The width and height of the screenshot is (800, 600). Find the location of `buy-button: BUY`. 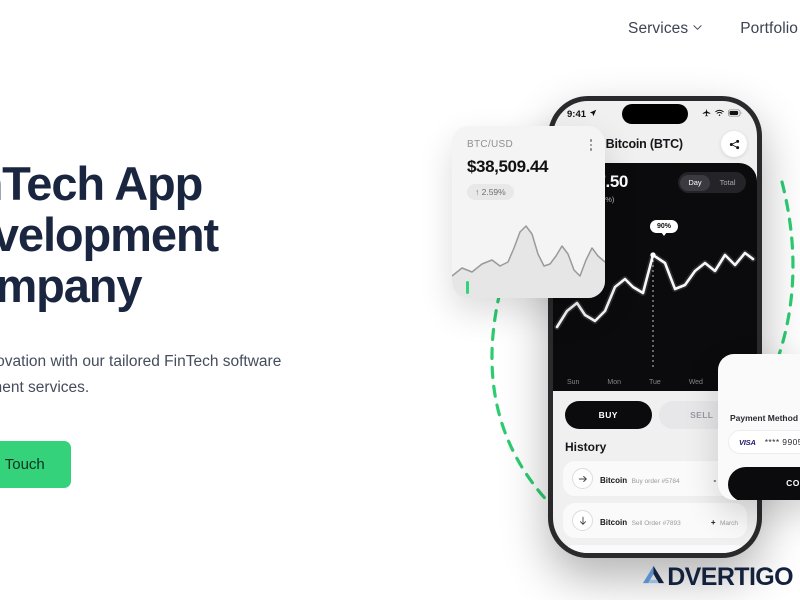

buy-button: BUY is located at coordinates (608, 415).